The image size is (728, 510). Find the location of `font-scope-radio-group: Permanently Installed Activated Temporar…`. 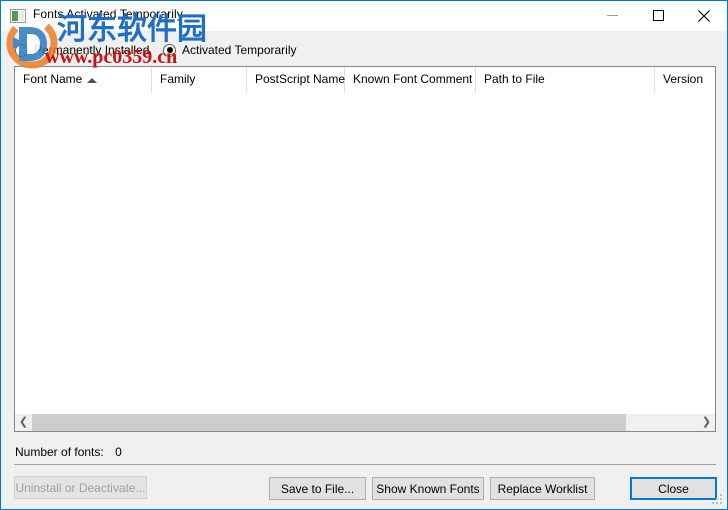

font-scope-radio-group: Permanently Installed Activated Temporar… is located at coordinates (364, 51).